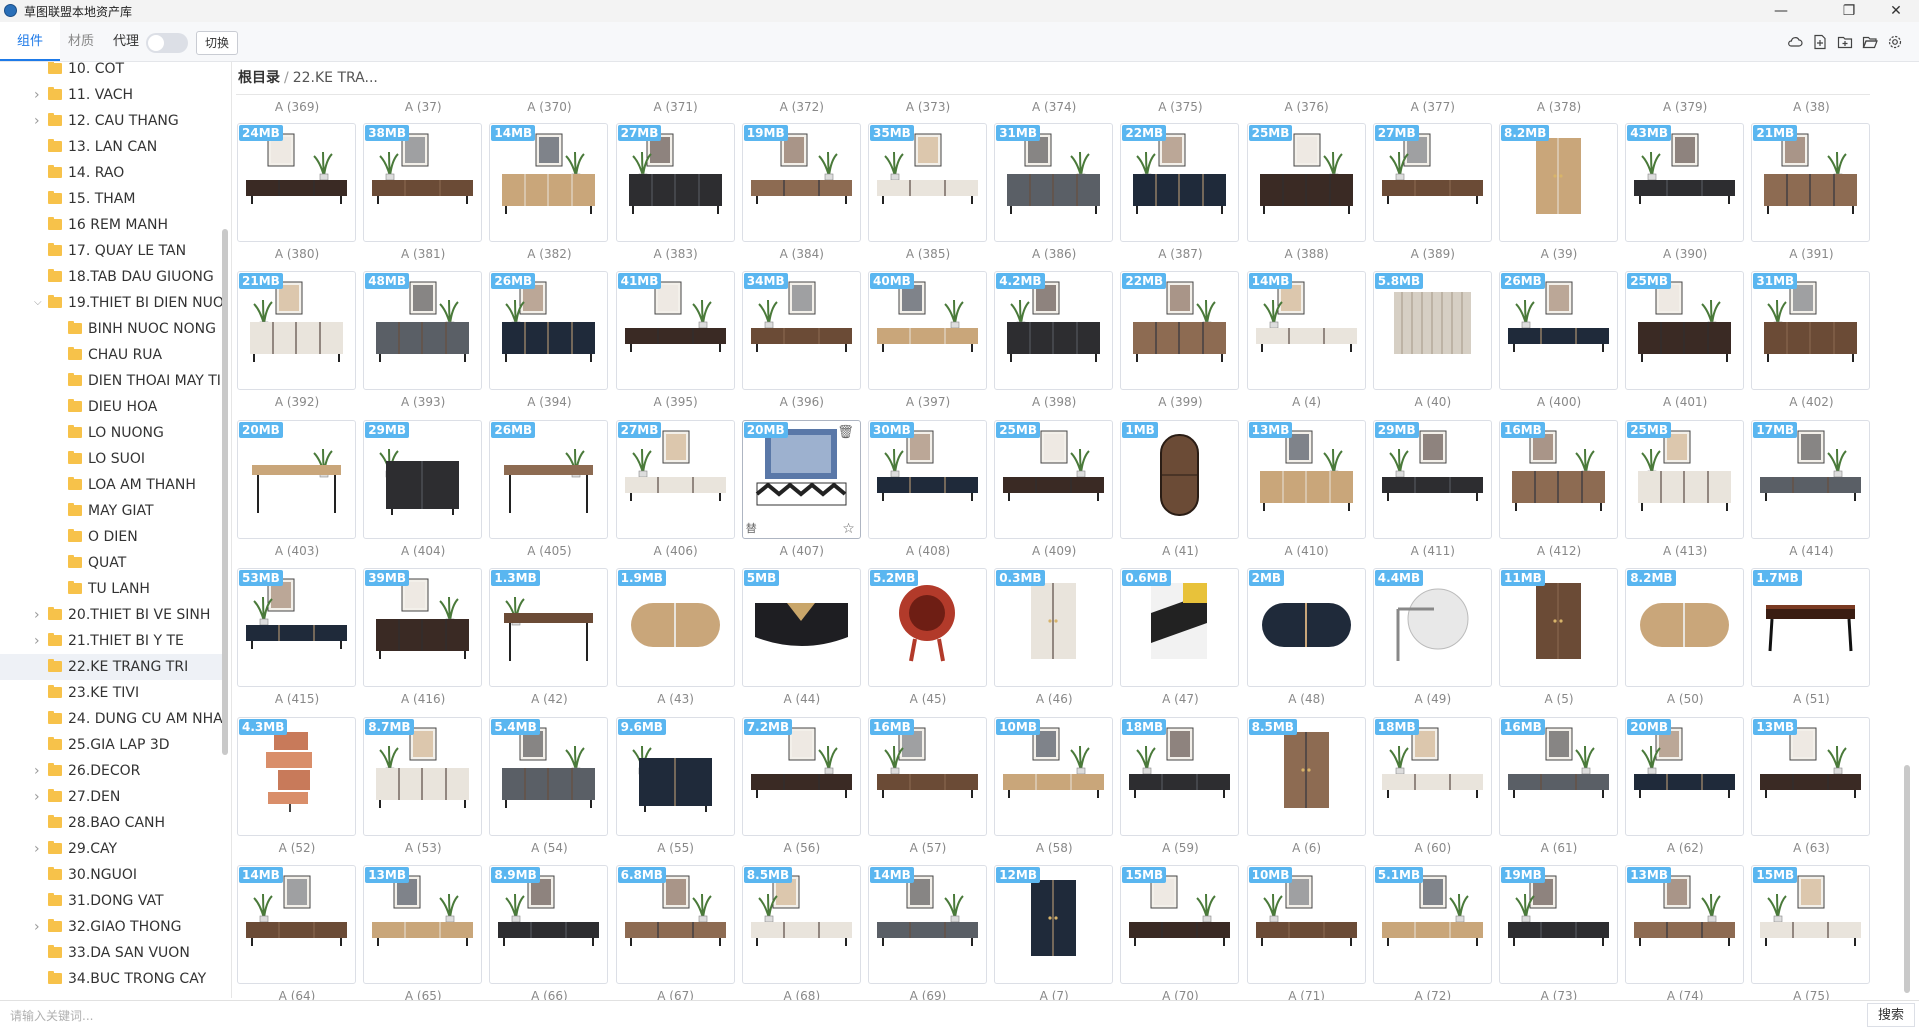 This screenshot has height=1028, width=1919. I want to click on tree-item: LOA AM THANH, so click(111, 485).